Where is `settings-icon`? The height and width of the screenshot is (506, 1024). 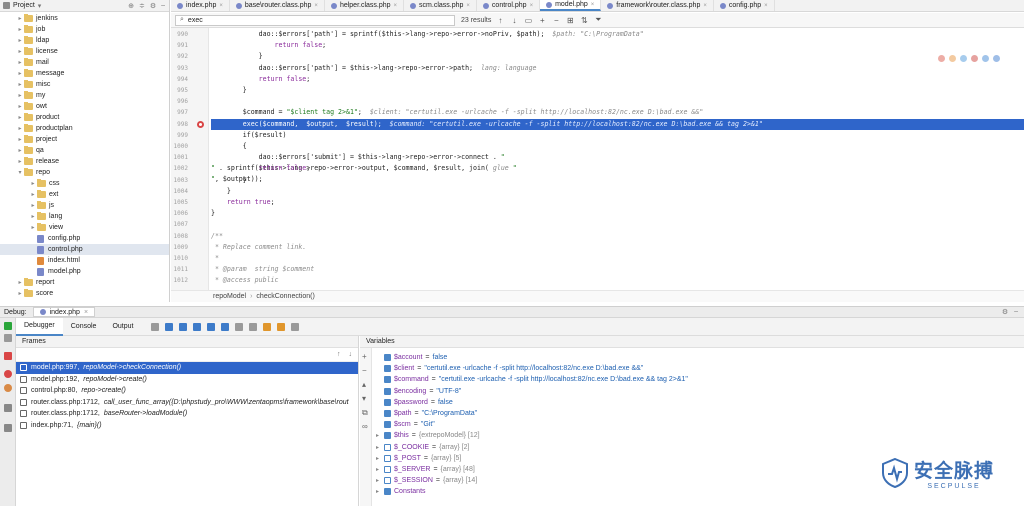 settings-icon is located at coordinates (8, 408).